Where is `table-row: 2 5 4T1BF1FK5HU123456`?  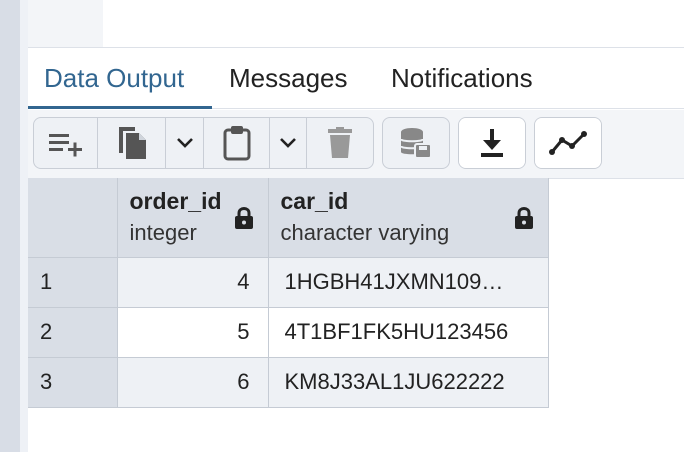 table-row: 2 5 4T1BF1FK5HU123456 is located at coordinates (288, 332).